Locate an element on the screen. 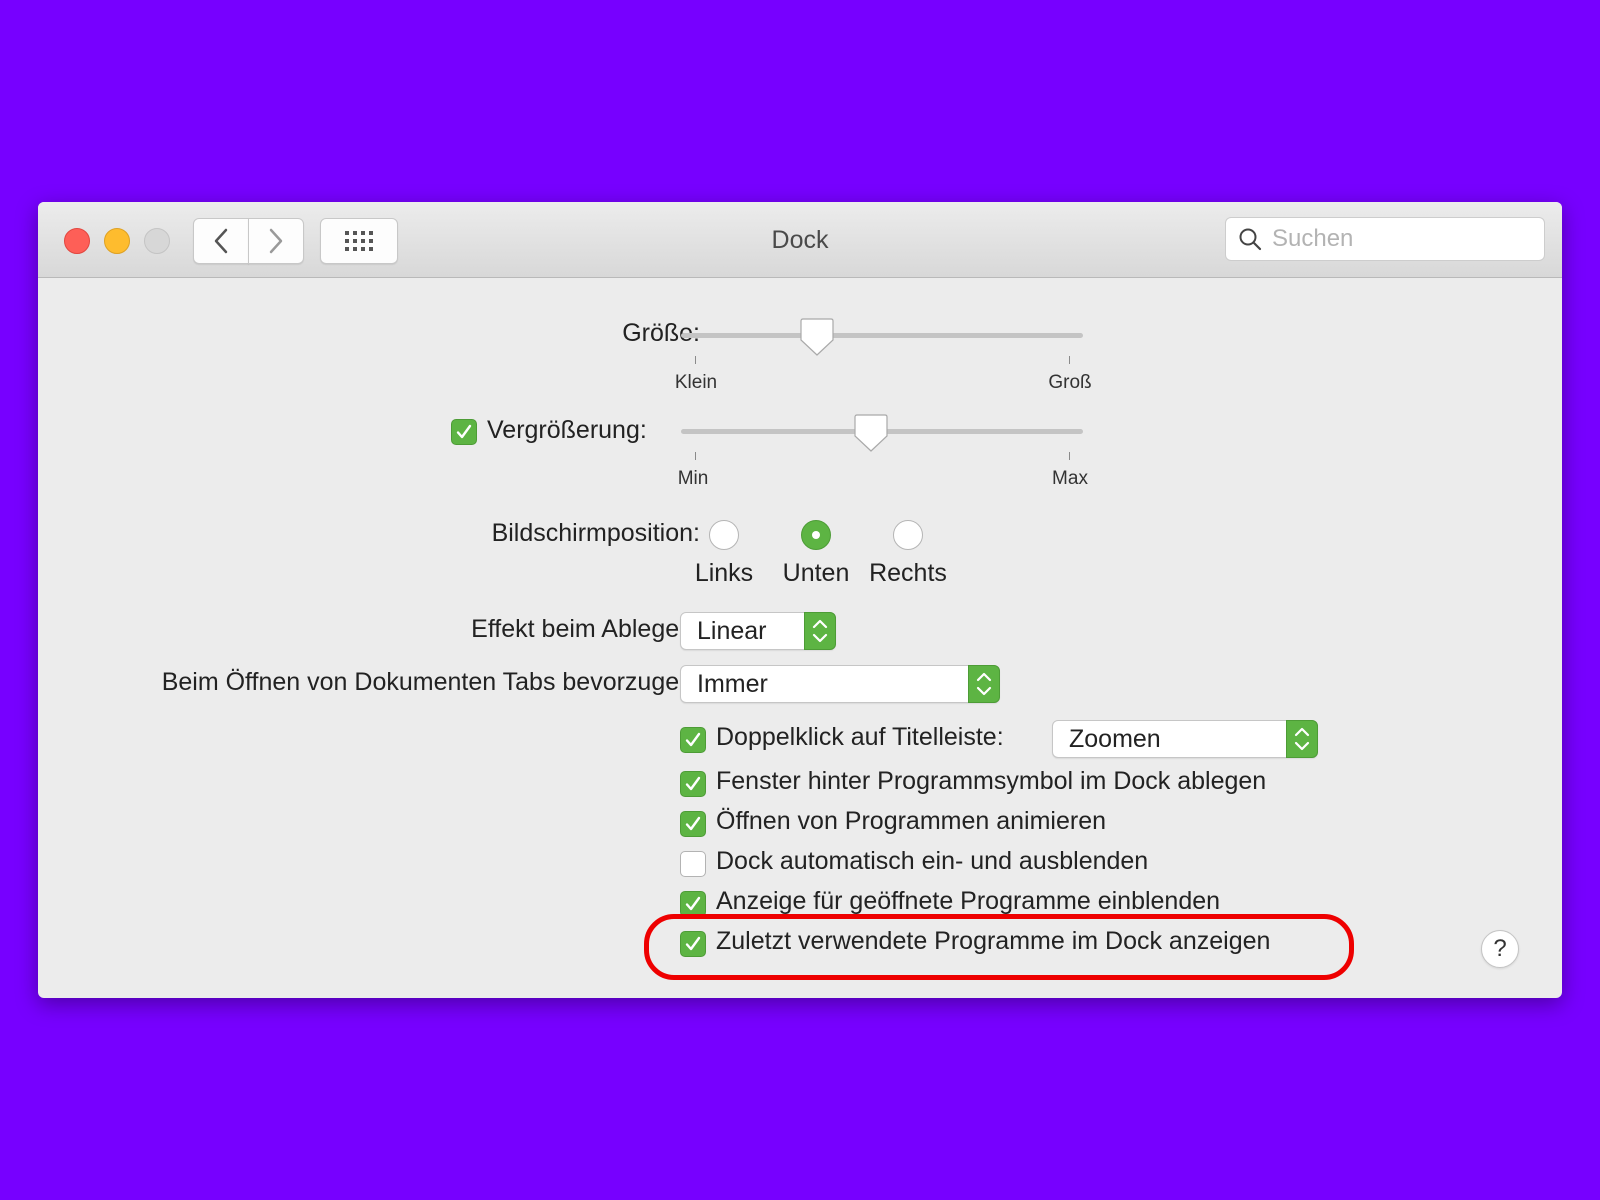  size-max-label: Groß is located at coordinates (1070, 382).